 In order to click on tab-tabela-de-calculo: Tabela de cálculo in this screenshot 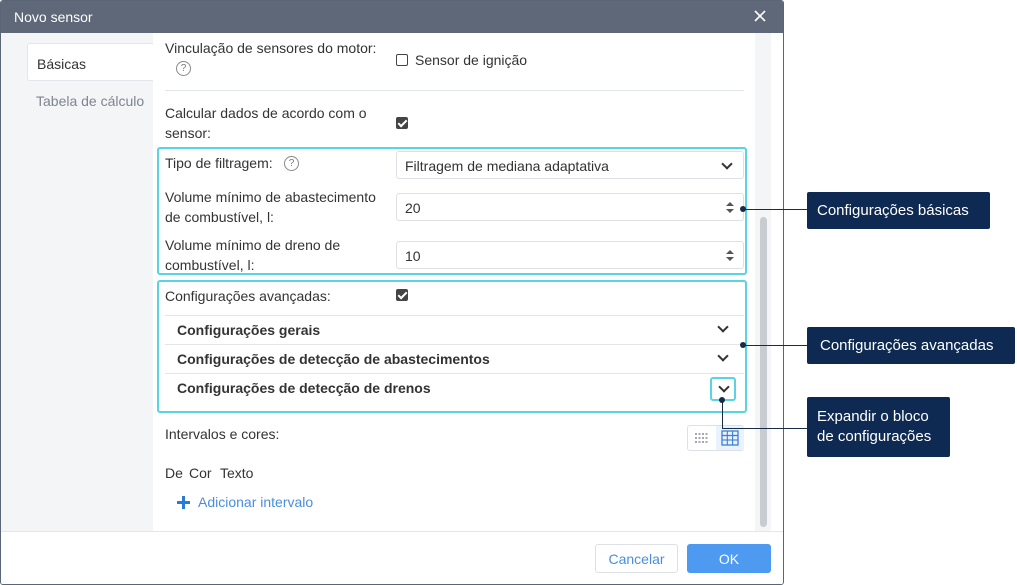, I will do `click(90, 100)`.